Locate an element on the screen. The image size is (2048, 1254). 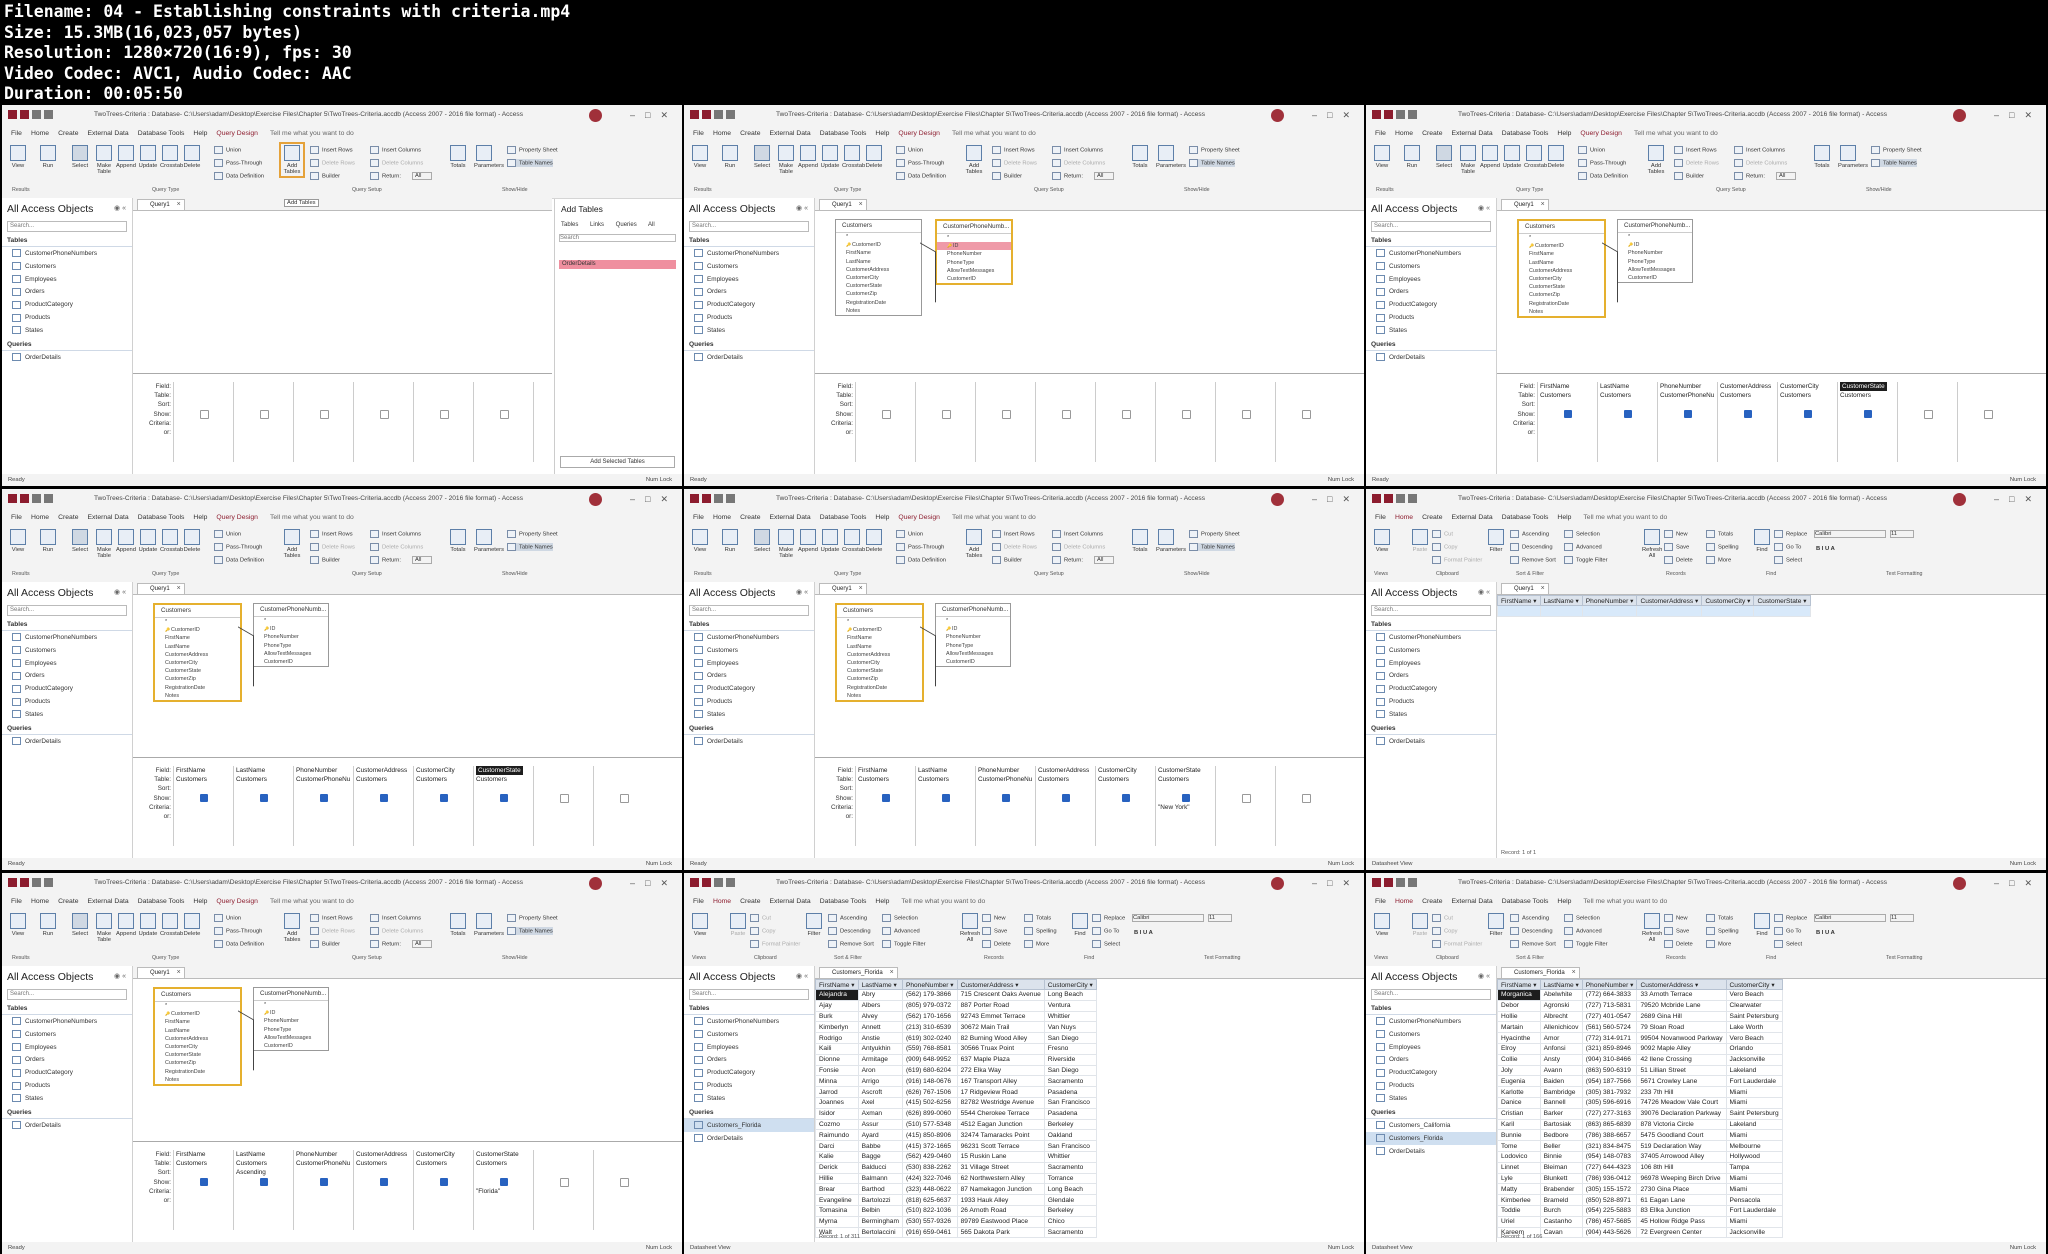
cell: Saint Petersburg is located at coordinates (1754, 1016).